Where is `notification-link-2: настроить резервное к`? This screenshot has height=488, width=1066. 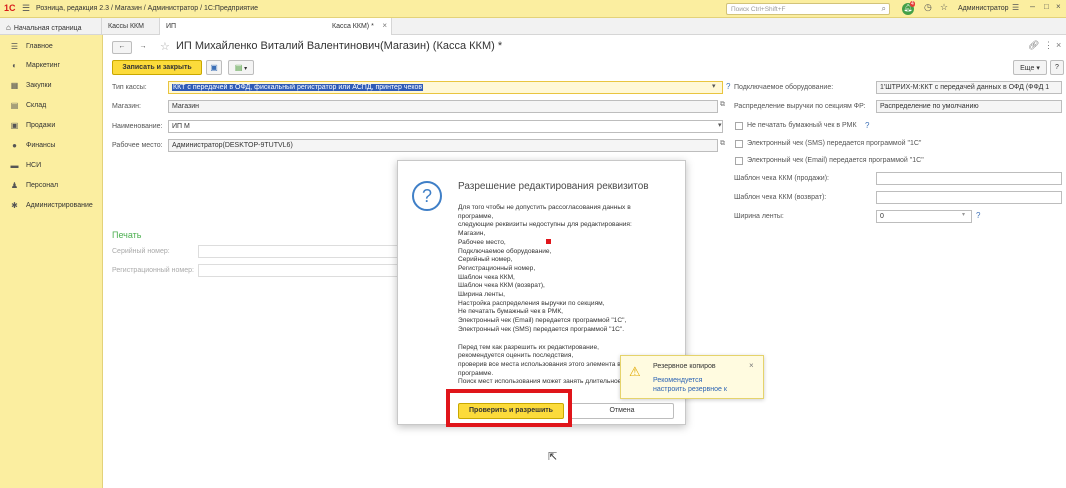
notification-link-2: настроить резервное к is located at coordinates (690, 389).